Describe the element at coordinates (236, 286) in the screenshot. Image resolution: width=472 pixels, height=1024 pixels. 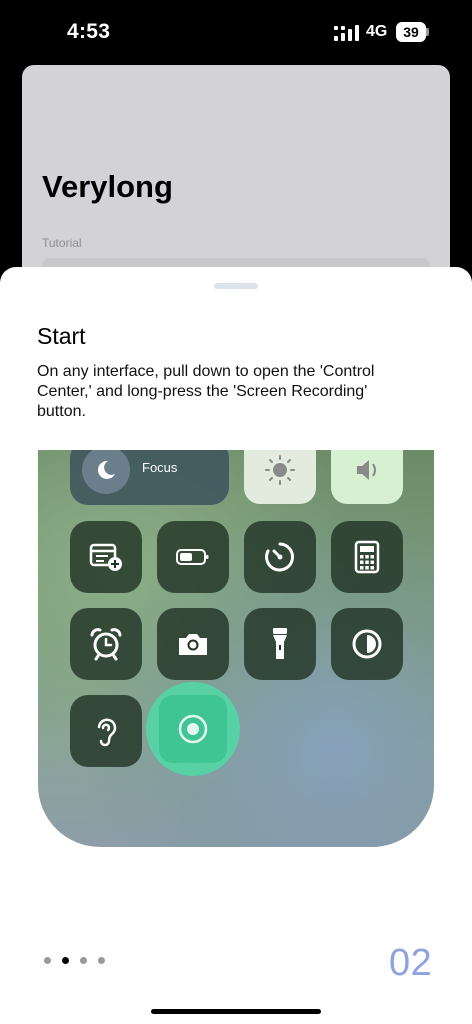
I see `sheet-grabber` at that location.